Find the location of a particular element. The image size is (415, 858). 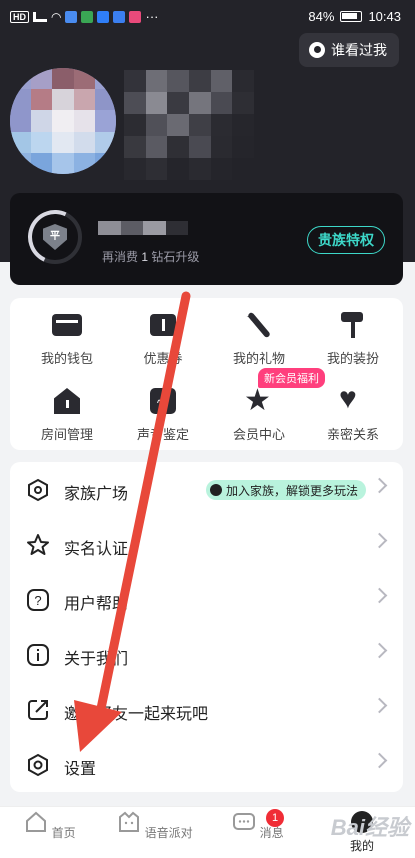

grid-item-voice-test: ∿ 声音鉴定 is located at coordinates (163, 414).